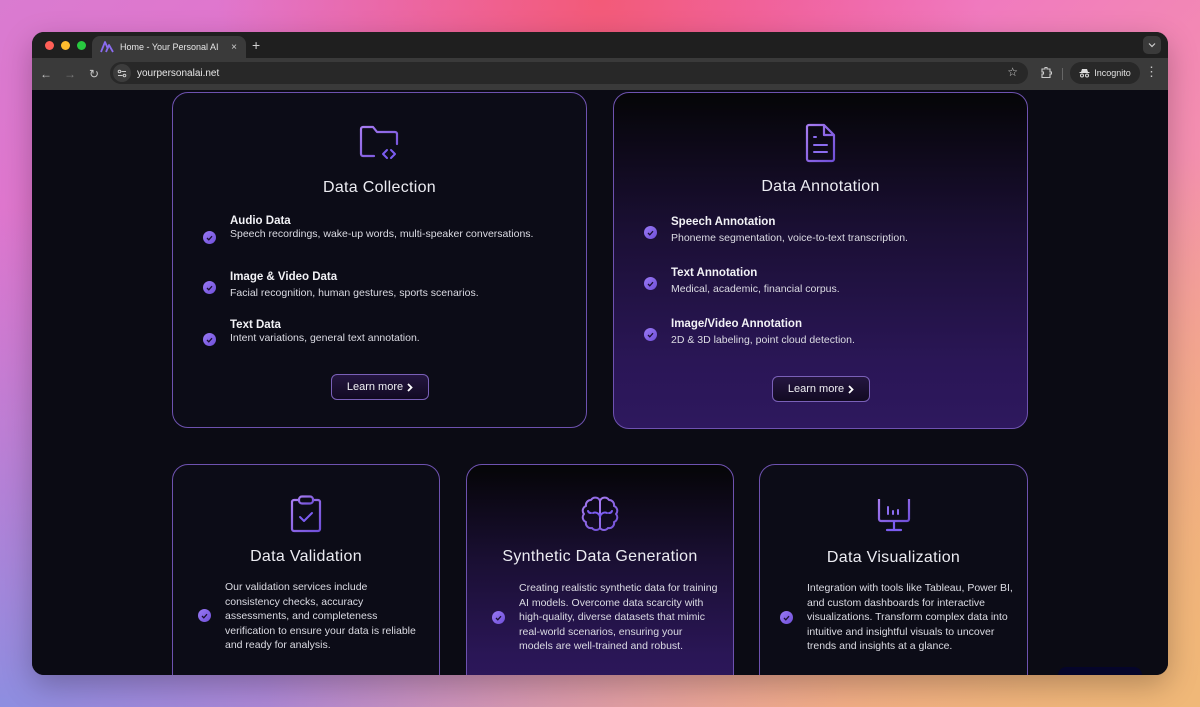 This screenshot has height=707, width=1200. What do you see at coordinates (1100, 671) in the screenshot?
I see `floating-action-button` at bounding box center [1100, 671].